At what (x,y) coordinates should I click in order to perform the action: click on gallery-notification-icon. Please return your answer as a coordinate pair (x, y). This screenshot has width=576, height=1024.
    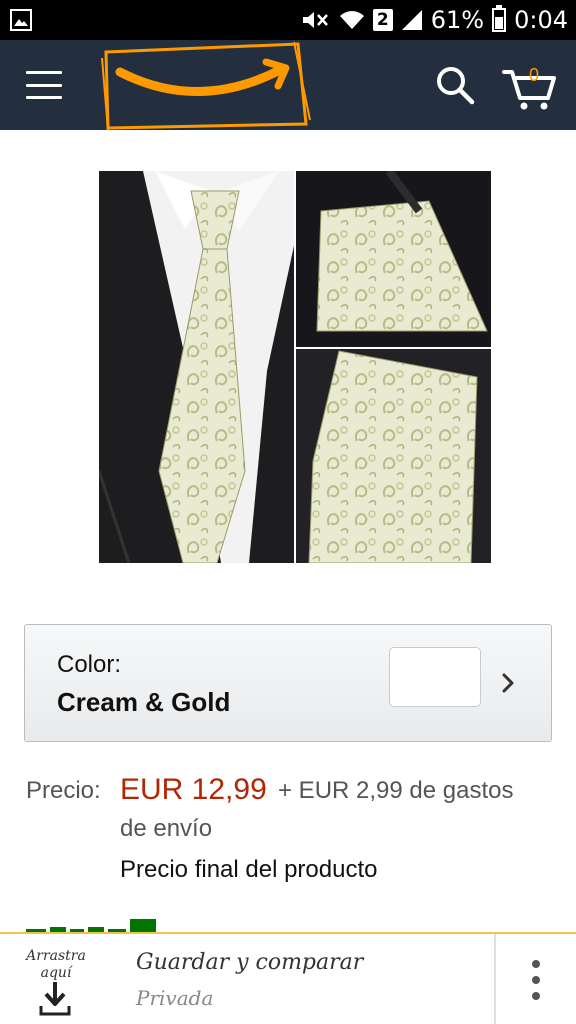
    Looking at the image, I should click on (21, 20).